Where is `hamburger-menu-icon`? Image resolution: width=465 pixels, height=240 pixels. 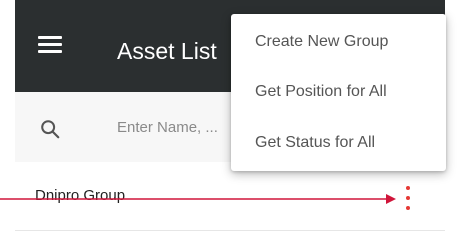 hamburger-menu-icon is located at coordinates (50, 45).